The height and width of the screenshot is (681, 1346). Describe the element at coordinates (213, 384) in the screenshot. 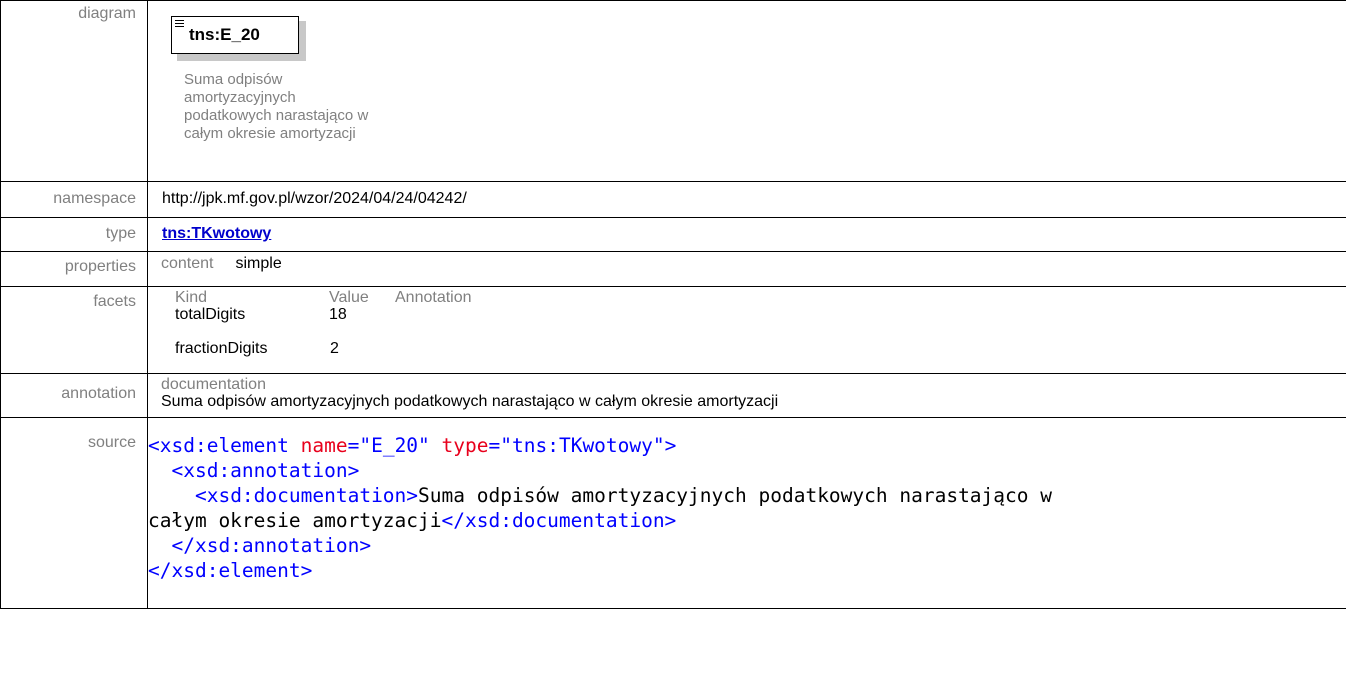

I see `annotation-header: documentation` at that location.